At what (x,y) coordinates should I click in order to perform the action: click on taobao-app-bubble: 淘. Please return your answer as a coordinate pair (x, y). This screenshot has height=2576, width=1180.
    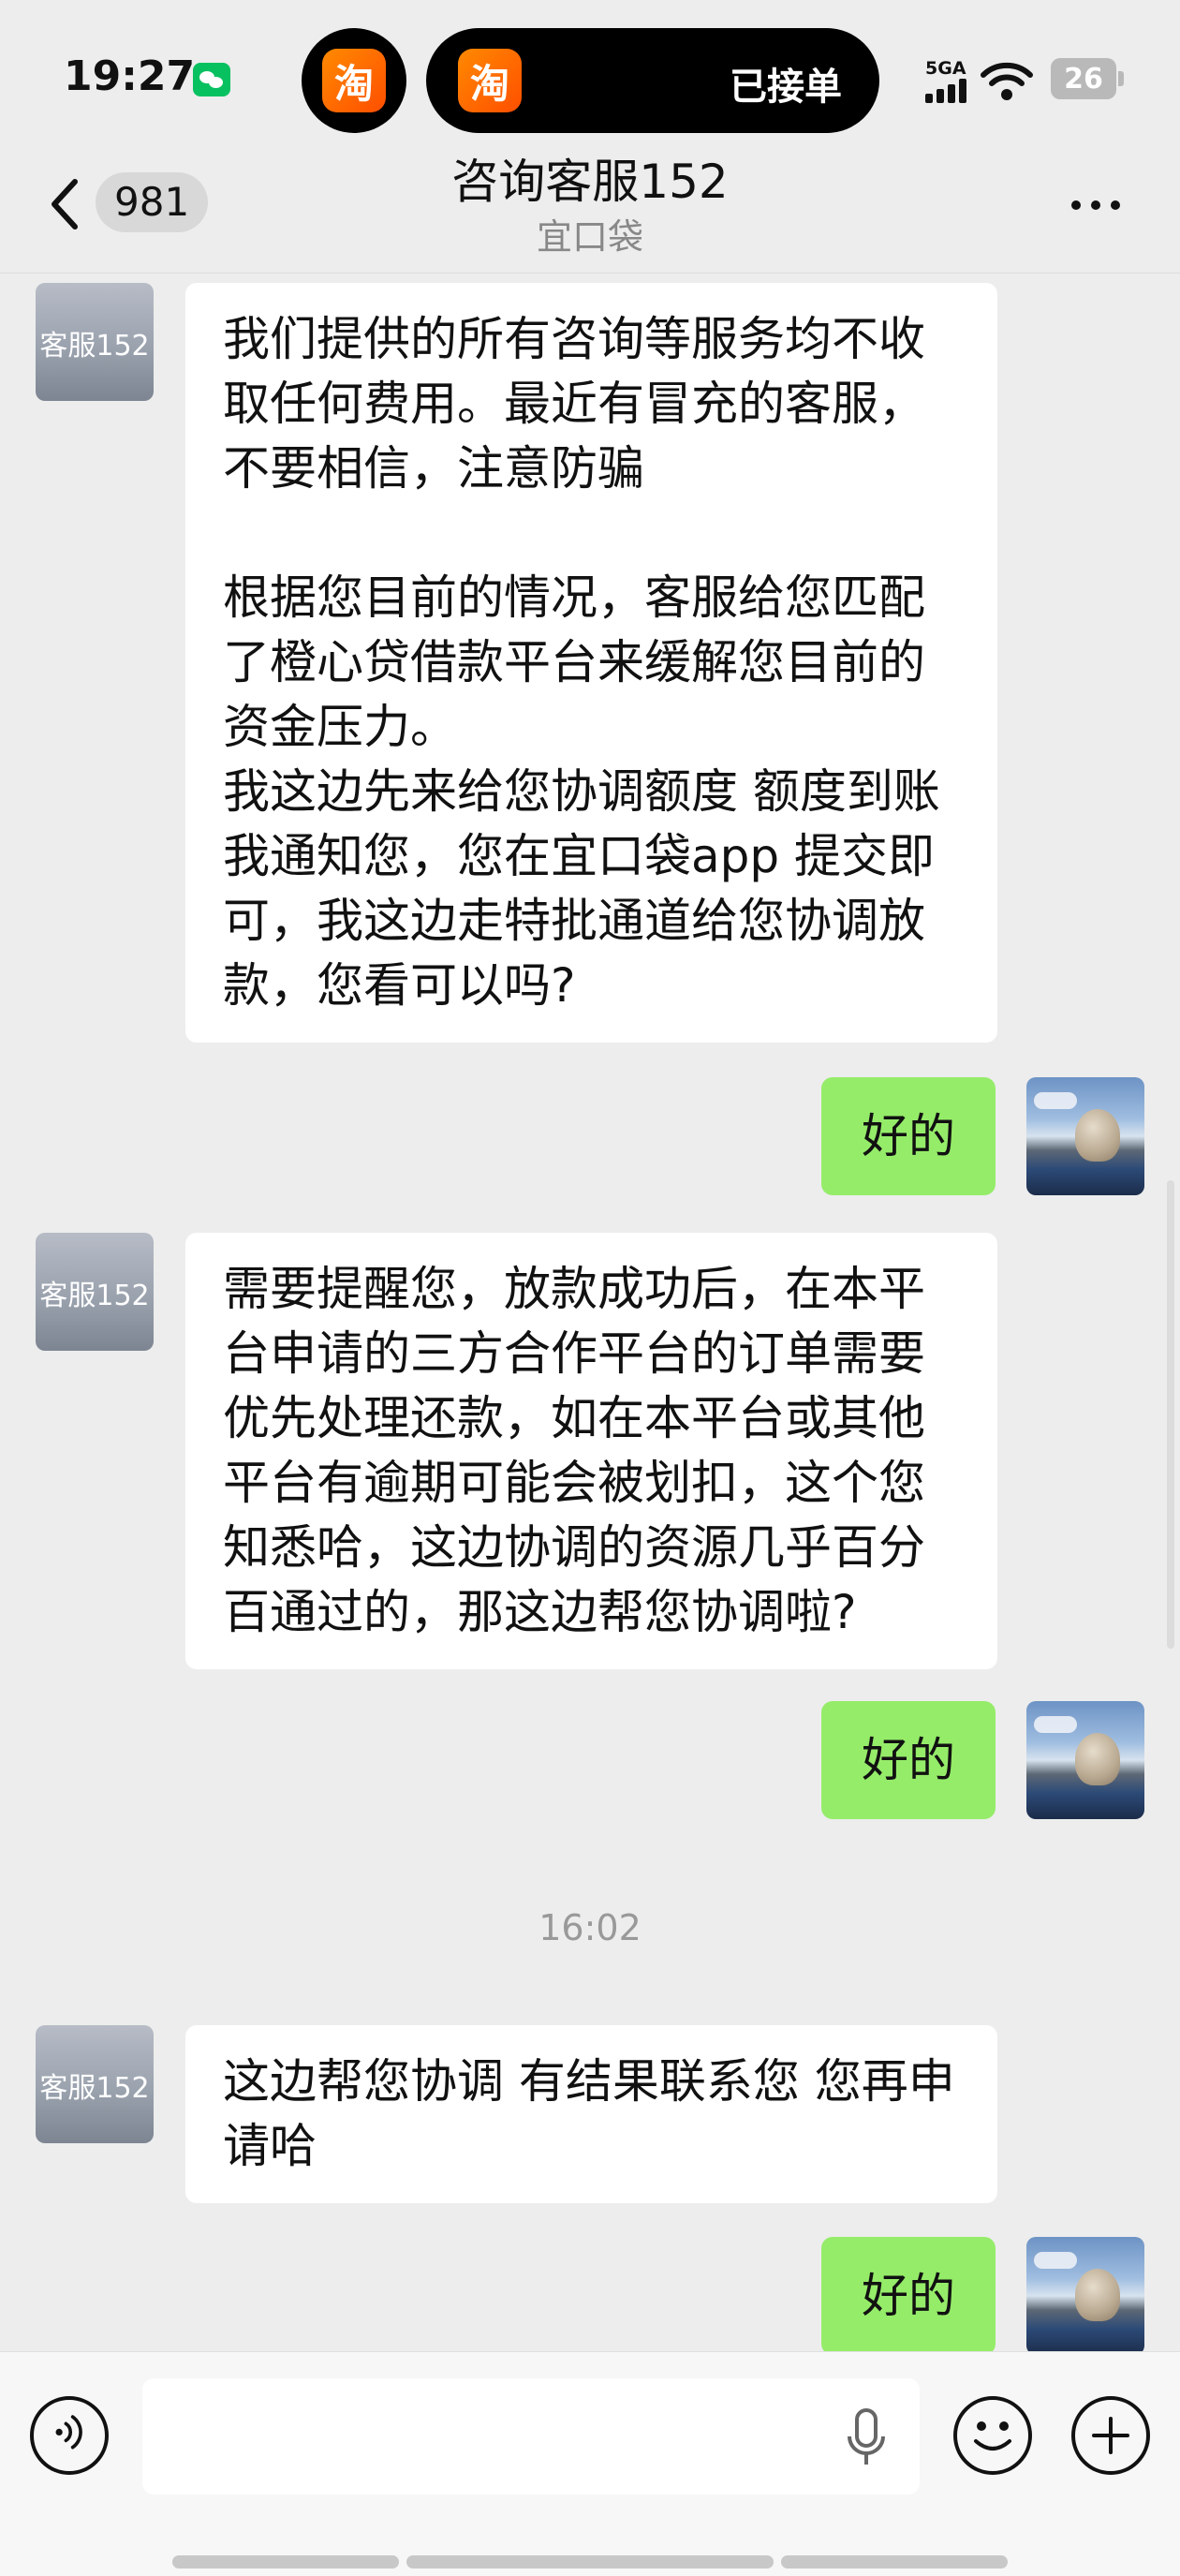
    Looking at the image, I should click on (354, 80).